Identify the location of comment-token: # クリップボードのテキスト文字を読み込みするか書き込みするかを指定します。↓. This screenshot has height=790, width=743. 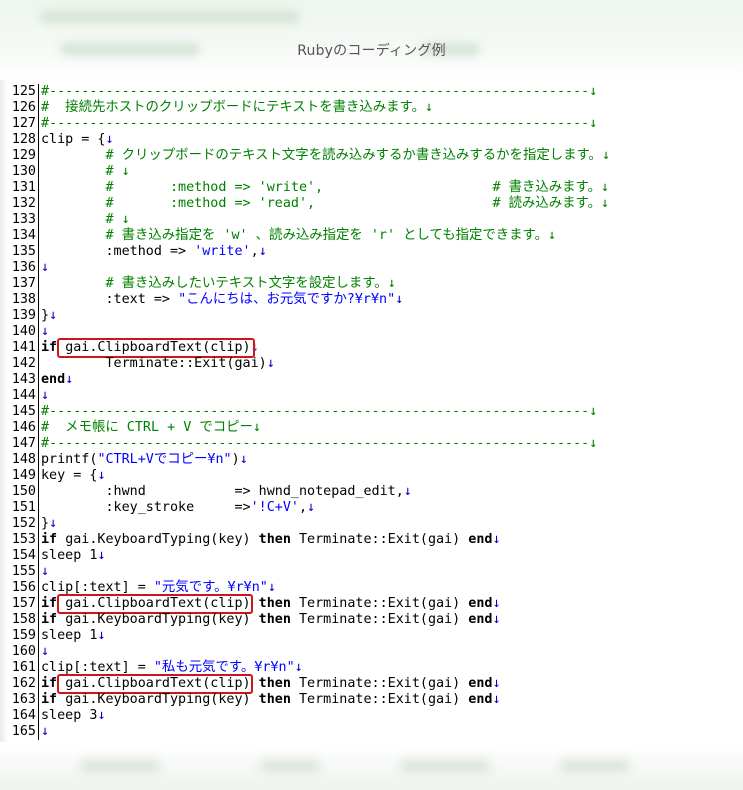
(358, 155).